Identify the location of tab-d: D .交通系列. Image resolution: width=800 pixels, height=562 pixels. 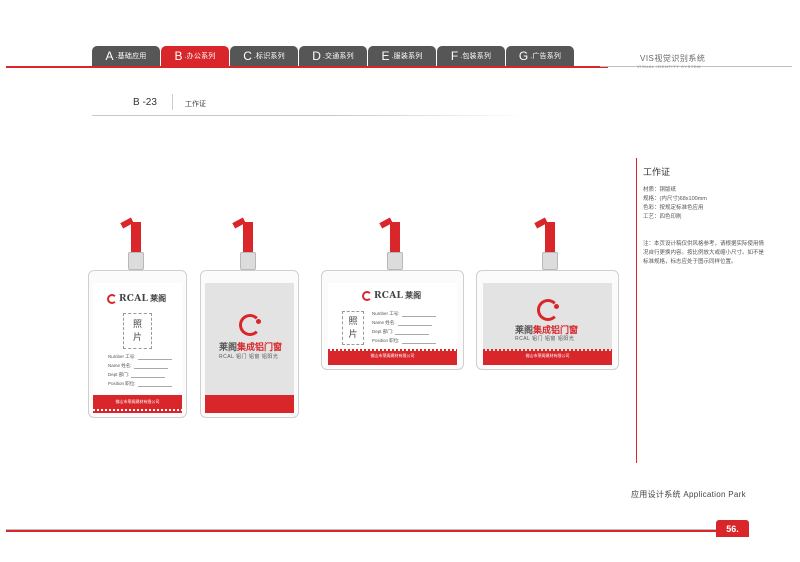
(333, 56).